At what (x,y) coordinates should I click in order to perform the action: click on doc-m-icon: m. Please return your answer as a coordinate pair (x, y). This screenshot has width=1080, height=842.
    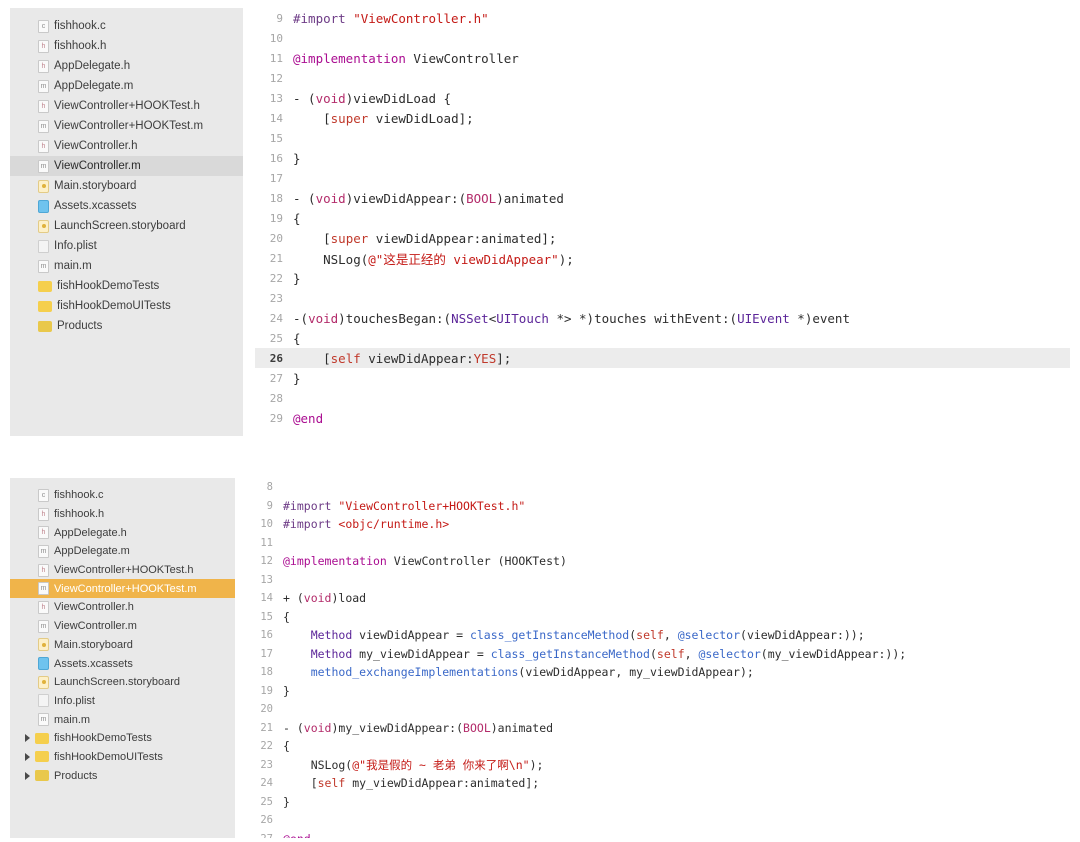
    Looking at the image, I should click on (43, 720).